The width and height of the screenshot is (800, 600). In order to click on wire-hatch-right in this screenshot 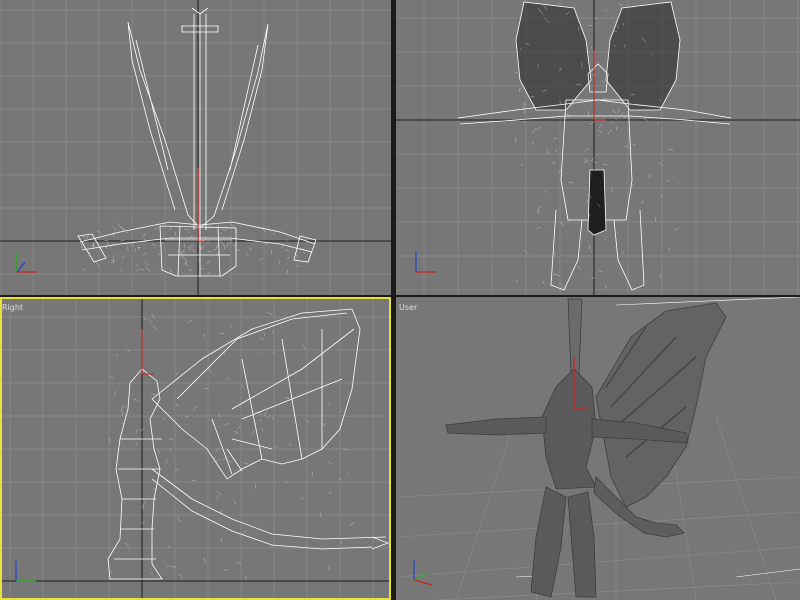, I will do `click(232, 445)`.